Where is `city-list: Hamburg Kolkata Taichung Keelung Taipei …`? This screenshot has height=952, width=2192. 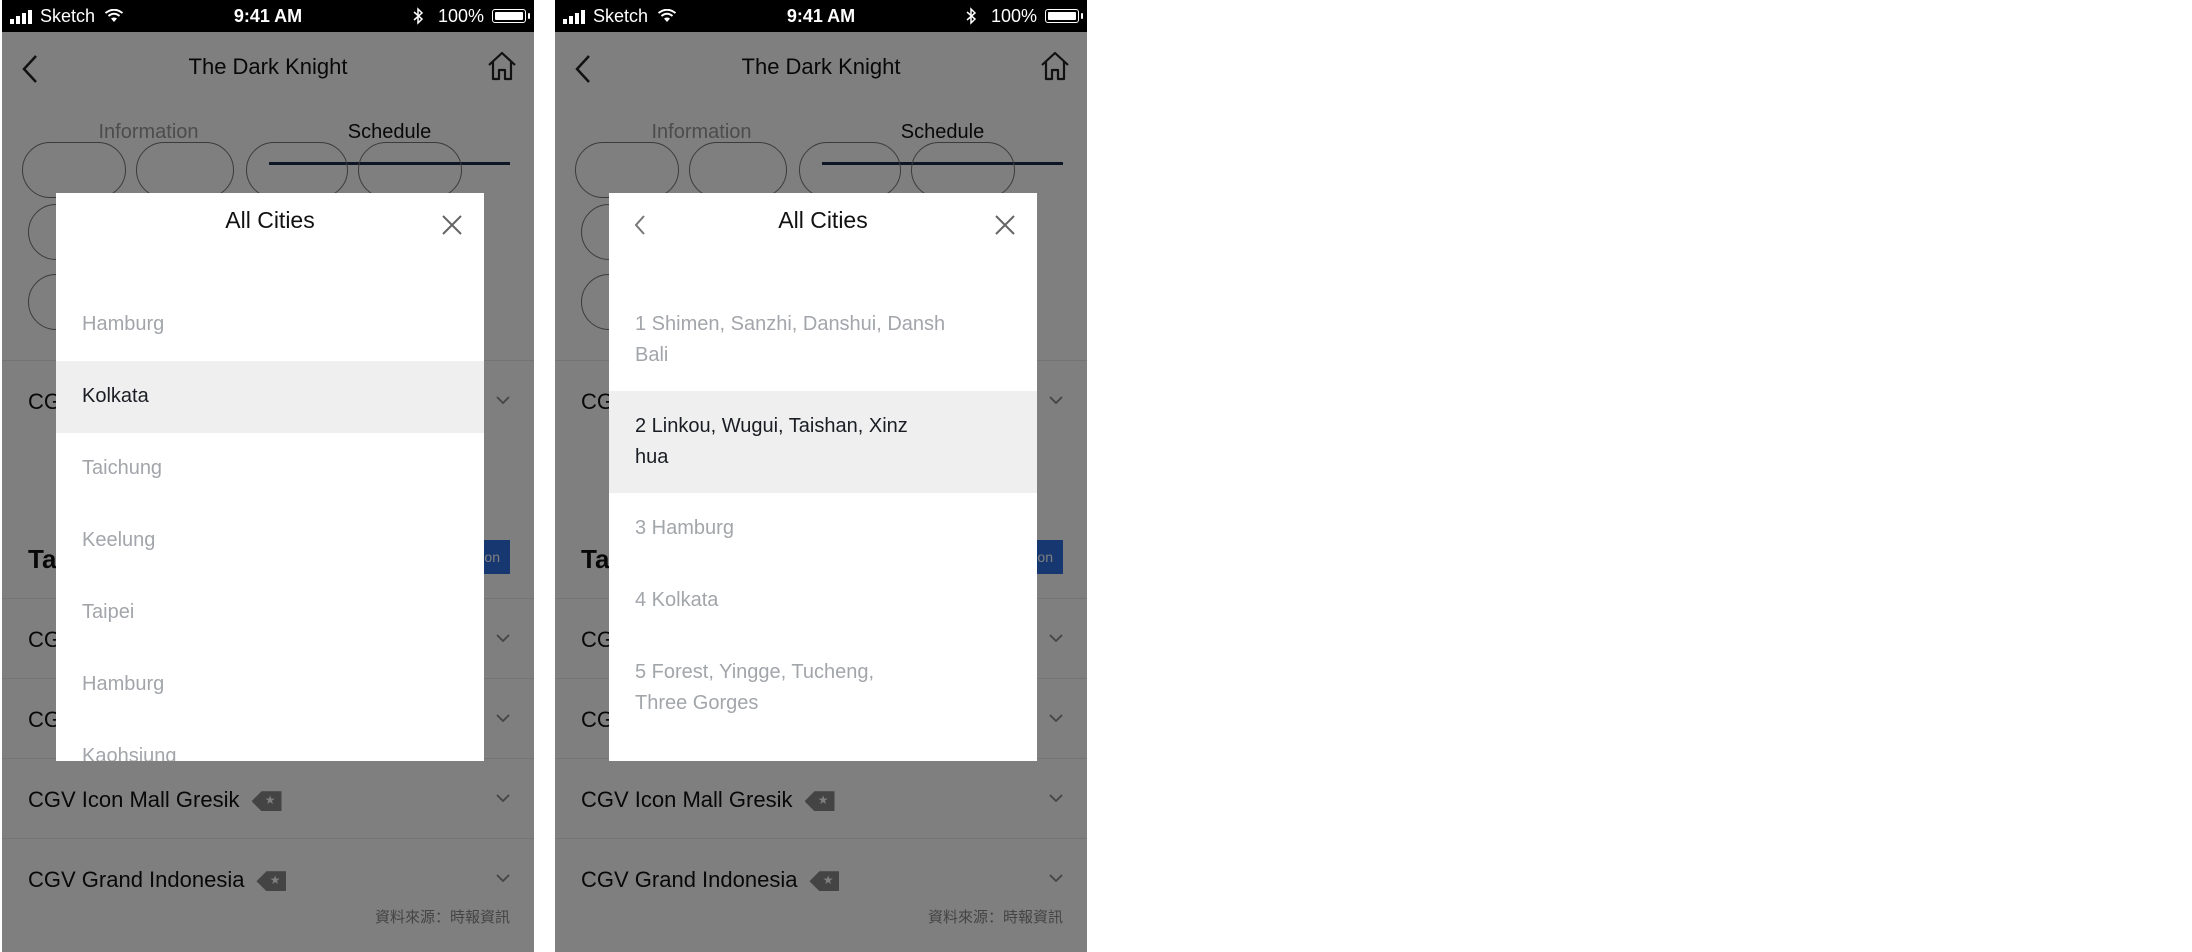 city-list: Hamburg Kolkata Taichung Keelung Taipei … is located at coordinates (270, 525).